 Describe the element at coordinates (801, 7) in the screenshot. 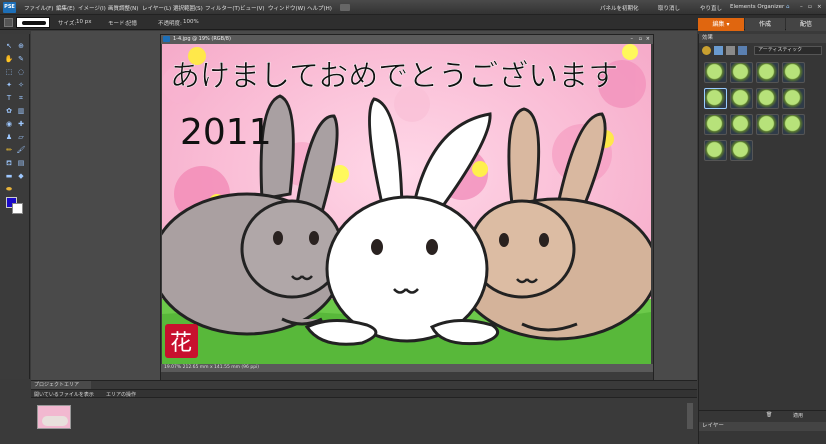

I see `minimize-icon: –` at that location.